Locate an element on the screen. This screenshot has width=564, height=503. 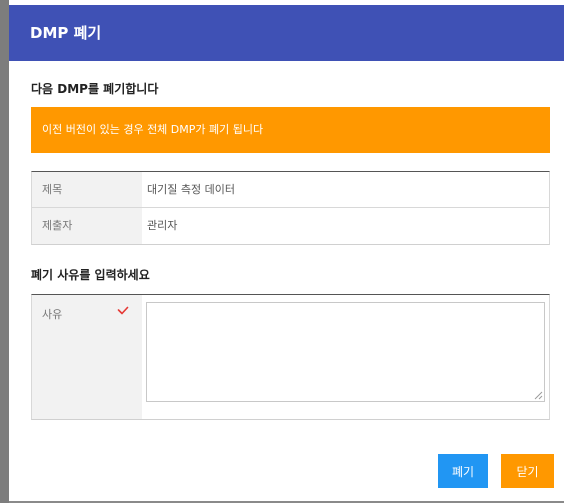
check-icon is located at coordinates (123, 310).